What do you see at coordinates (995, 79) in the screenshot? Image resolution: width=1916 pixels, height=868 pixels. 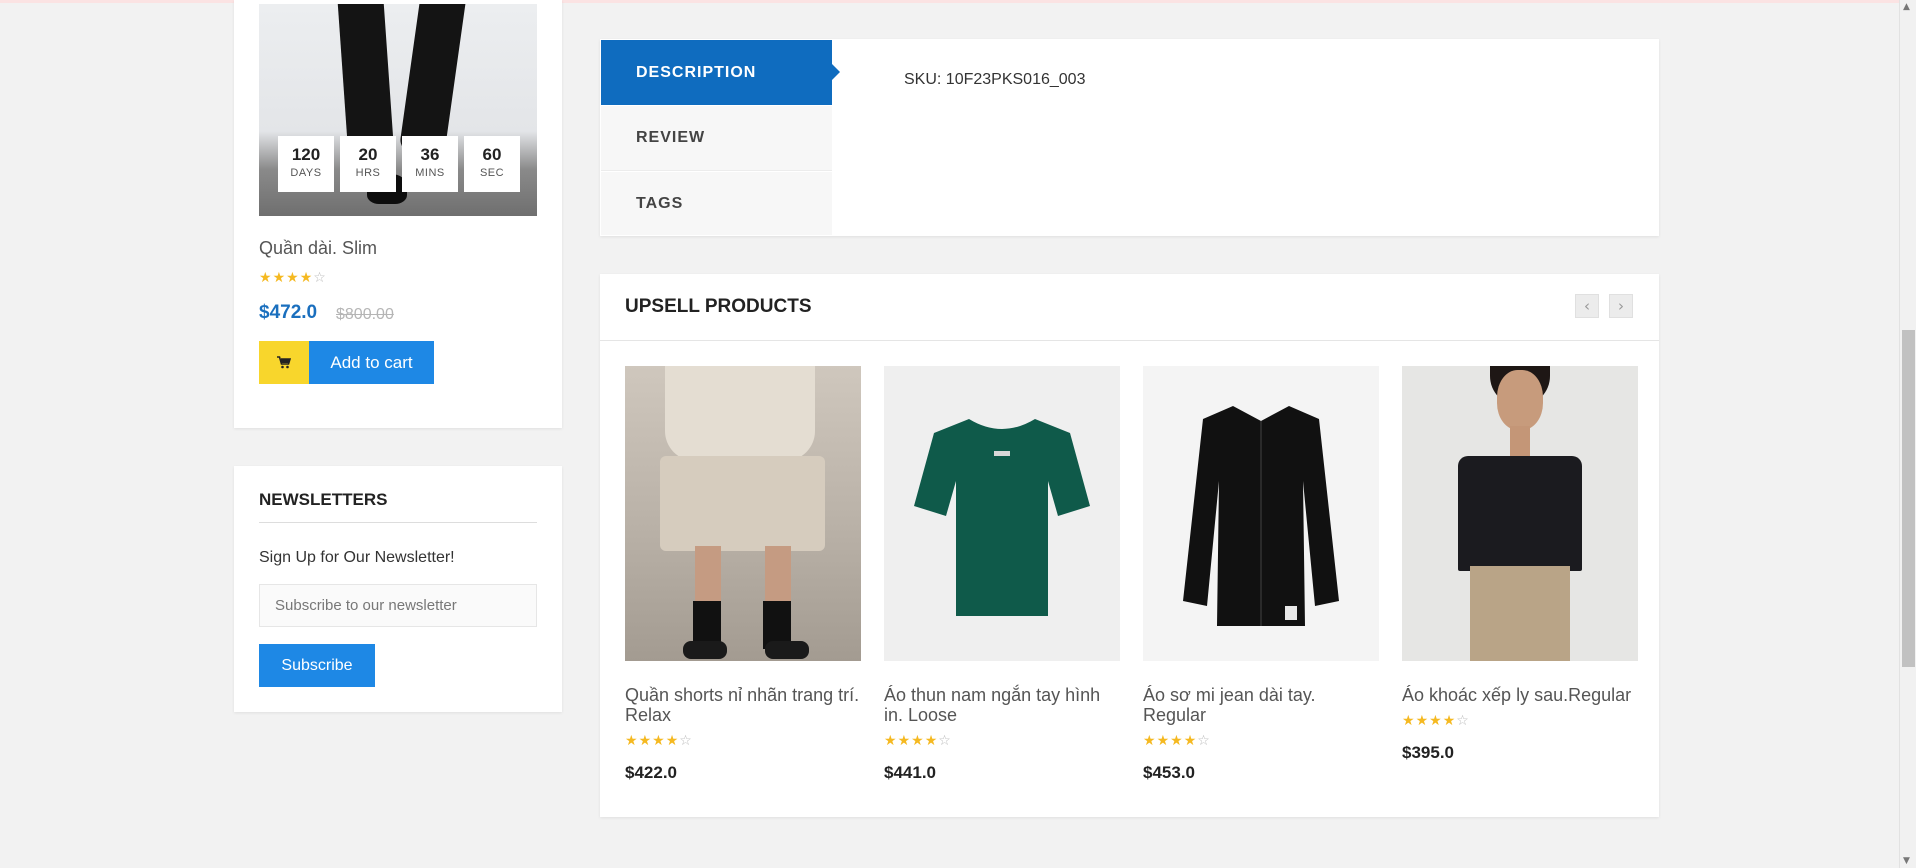 I see `product-sku: SKU: 10F23PKS016_003` at bounding box center [995, 79].